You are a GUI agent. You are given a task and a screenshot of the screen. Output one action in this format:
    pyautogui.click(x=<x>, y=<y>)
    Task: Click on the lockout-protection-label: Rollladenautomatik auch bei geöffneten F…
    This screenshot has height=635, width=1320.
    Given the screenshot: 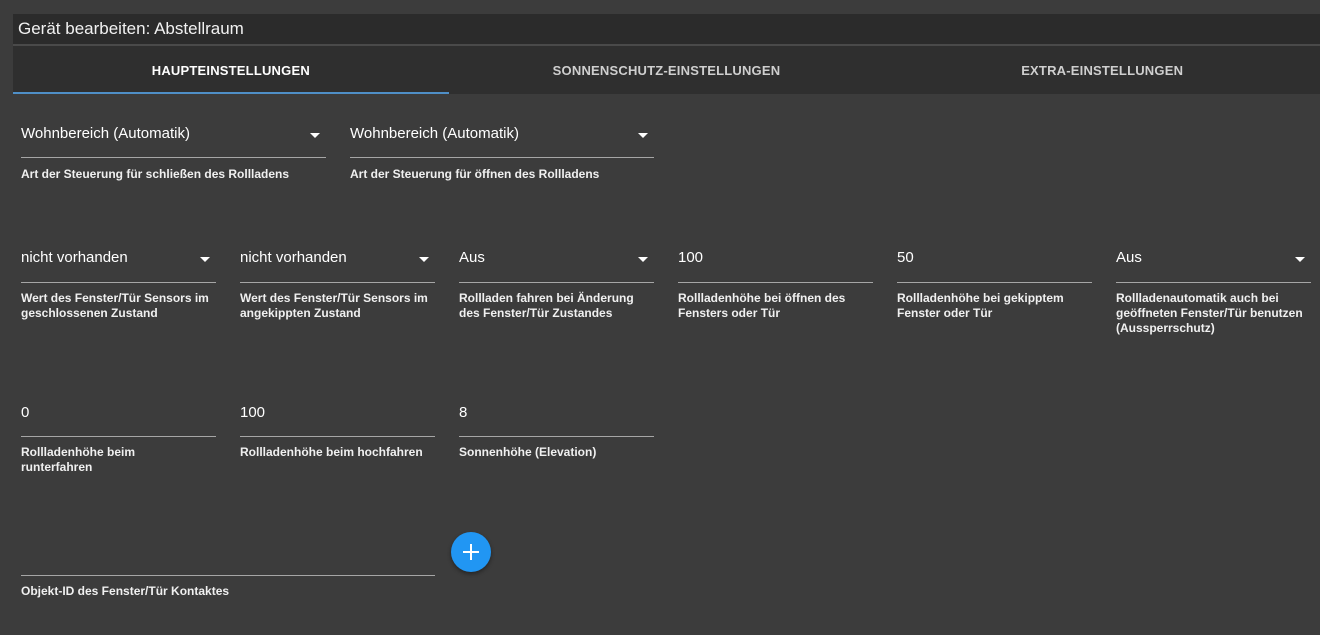 What is the action you would take?
    pyautogui.click(x=1209, y=313)
    